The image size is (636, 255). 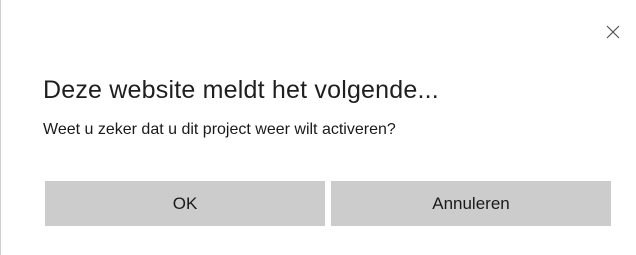 I want to click on close-icon, so click(x=613, y=32).